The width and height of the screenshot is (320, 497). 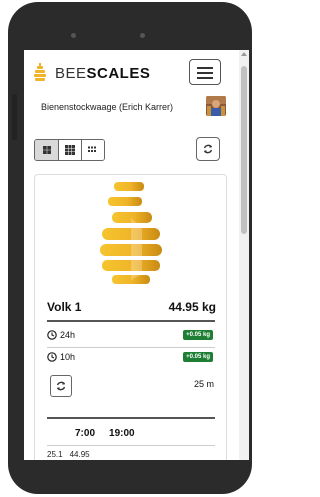 What do you see at coordinates (118, 73) in the screenshot?
I see `brand-part-scales: SCALES` at bounding box center [118, 73].